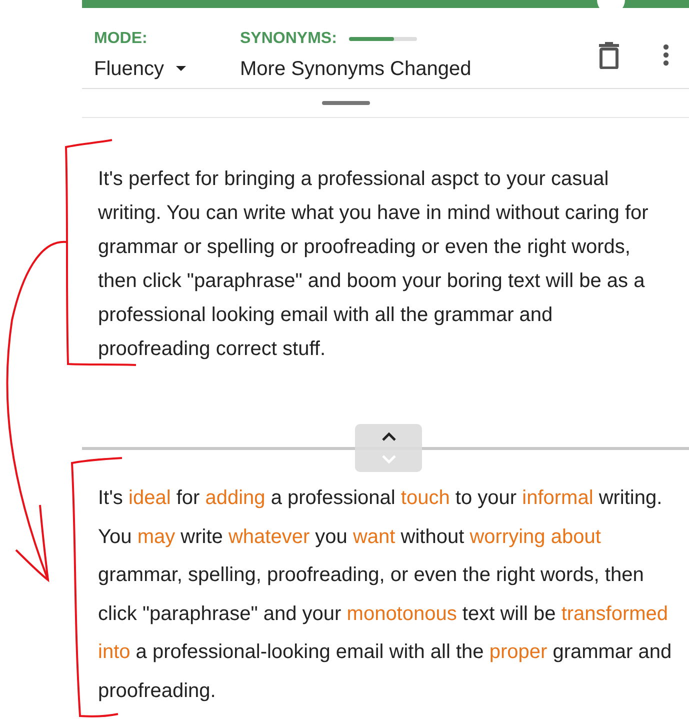  Describe the element at coordinates (140, 69) in the screenshot. I see `mode-dropdown: Fluency` at that location.